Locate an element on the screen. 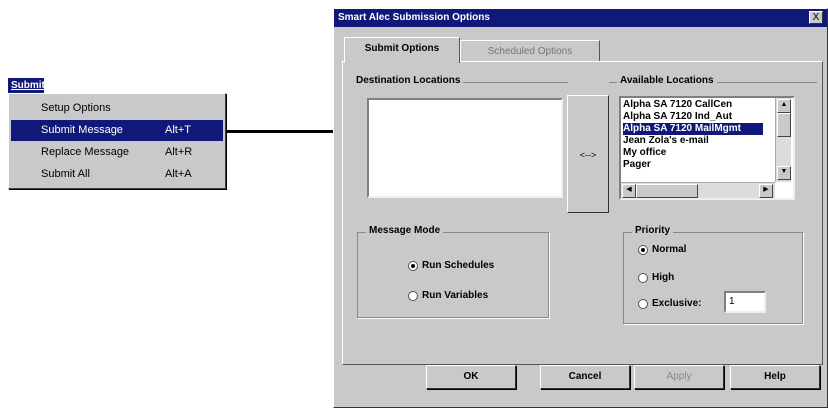 Image resolution: width=828 pixels, height=412 pixels. dialog-title: Smart Alec Submission Options is located at coordinates (580, 18).